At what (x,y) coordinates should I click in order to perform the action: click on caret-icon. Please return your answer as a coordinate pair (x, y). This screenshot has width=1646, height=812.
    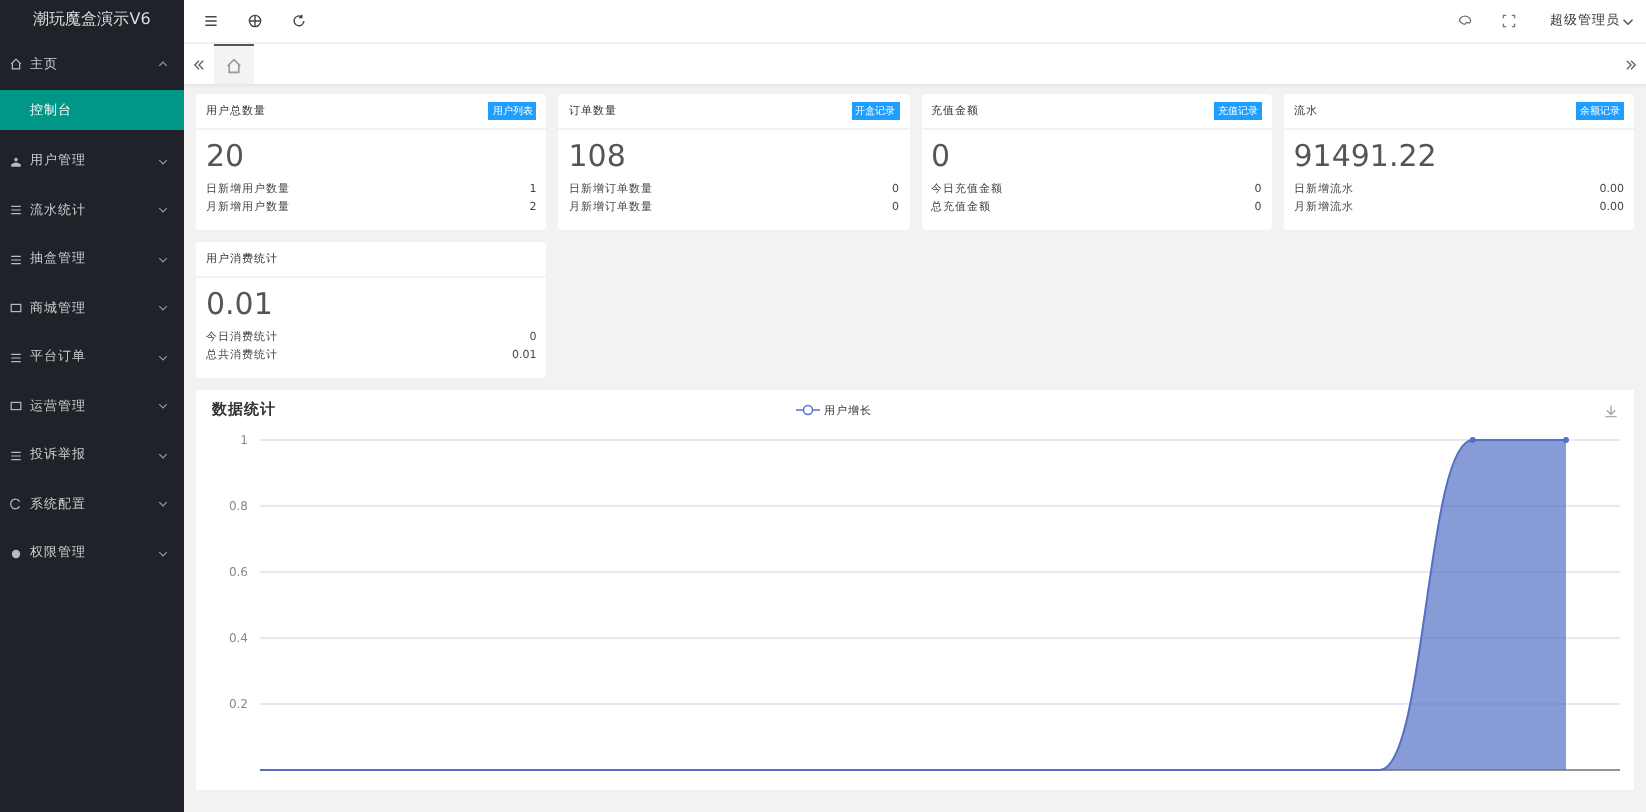
    Looking at the image, I should click on (1628, 21).